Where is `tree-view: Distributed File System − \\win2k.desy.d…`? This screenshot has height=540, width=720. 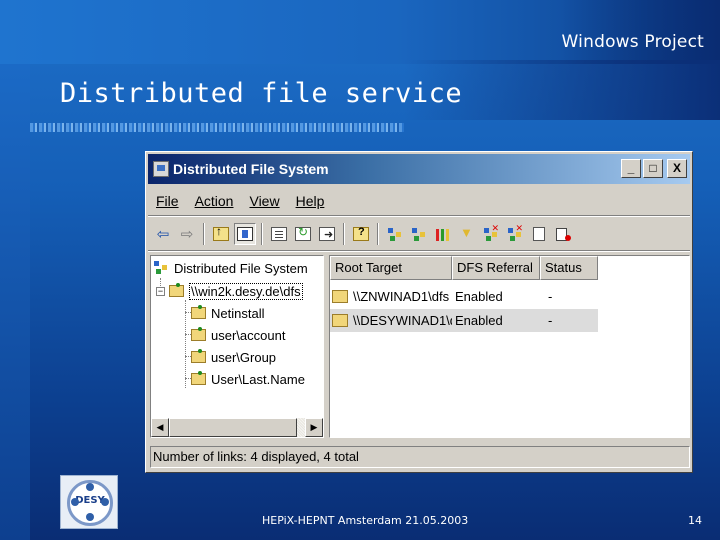
tree-view: Distributed File System − \\win2k.desy.d… is located at coordinates (237, 337).